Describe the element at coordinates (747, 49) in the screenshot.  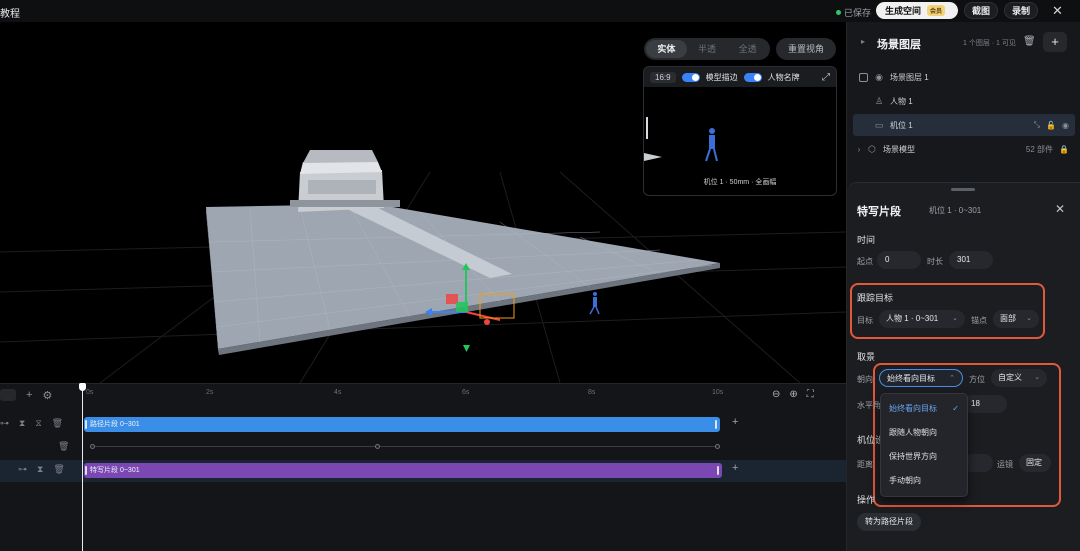
I see `mode-transparent: 全透` at that location.